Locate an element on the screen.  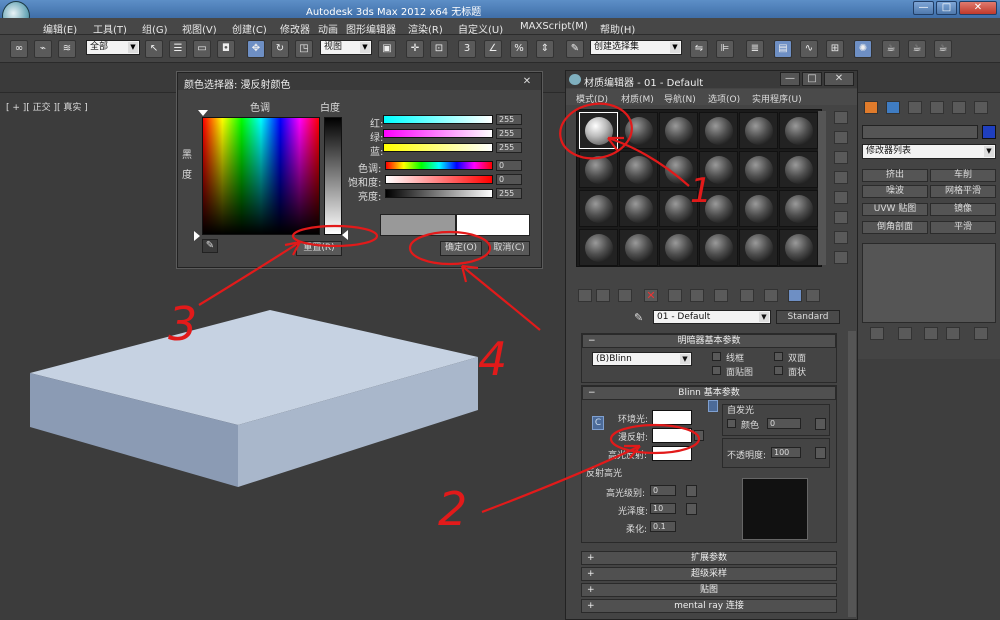
video-color-check-icon is located at coordinates (841, 197).